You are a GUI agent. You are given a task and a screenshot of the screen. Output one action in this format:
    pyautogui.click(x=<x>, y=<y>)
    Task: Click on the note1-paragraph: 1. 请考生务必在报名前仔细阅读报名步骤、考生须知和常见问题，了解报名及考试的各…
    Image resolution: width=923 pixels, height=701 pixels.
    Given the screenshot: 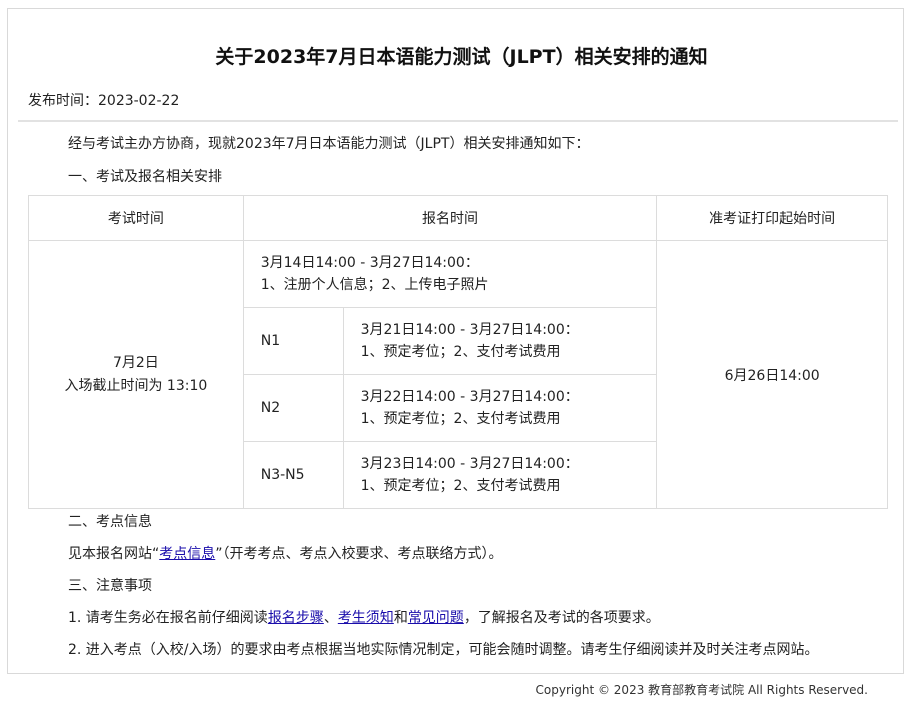 What is the action you would take?
    pyautogui.click(x=364, y=617)
    